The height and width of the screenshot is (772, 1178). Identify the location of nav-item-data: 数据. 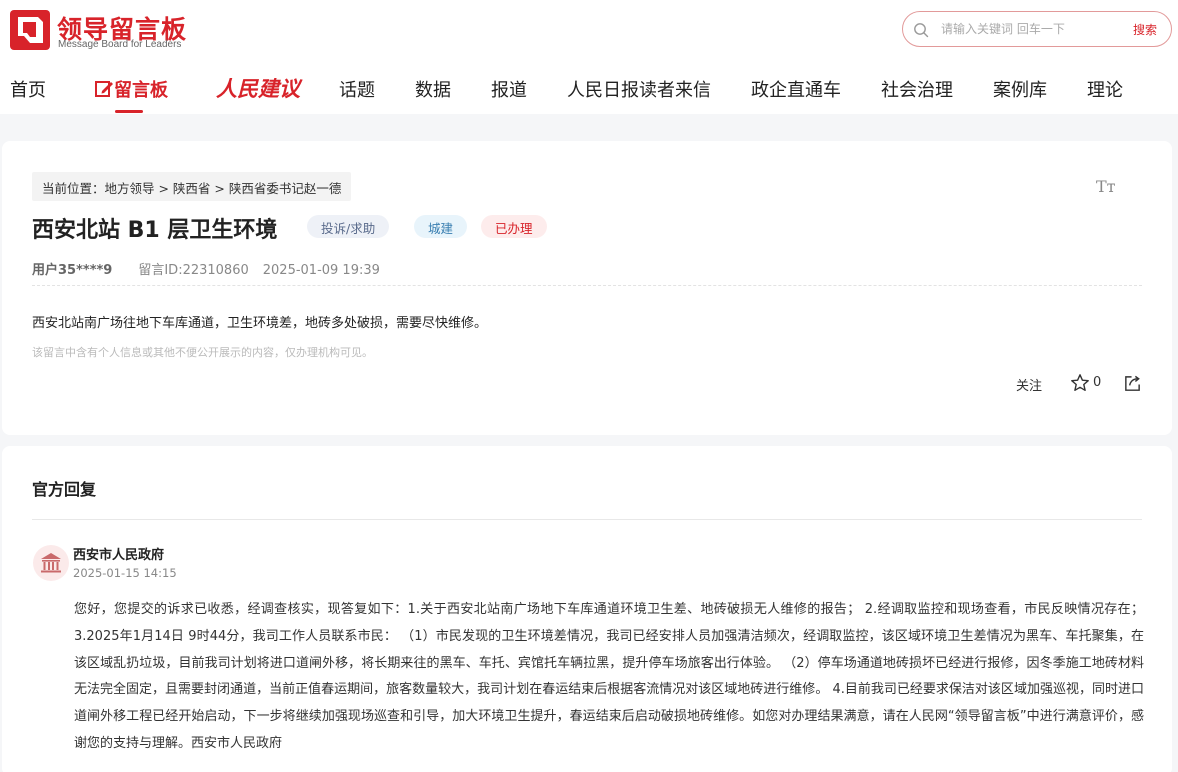
(433, 89).